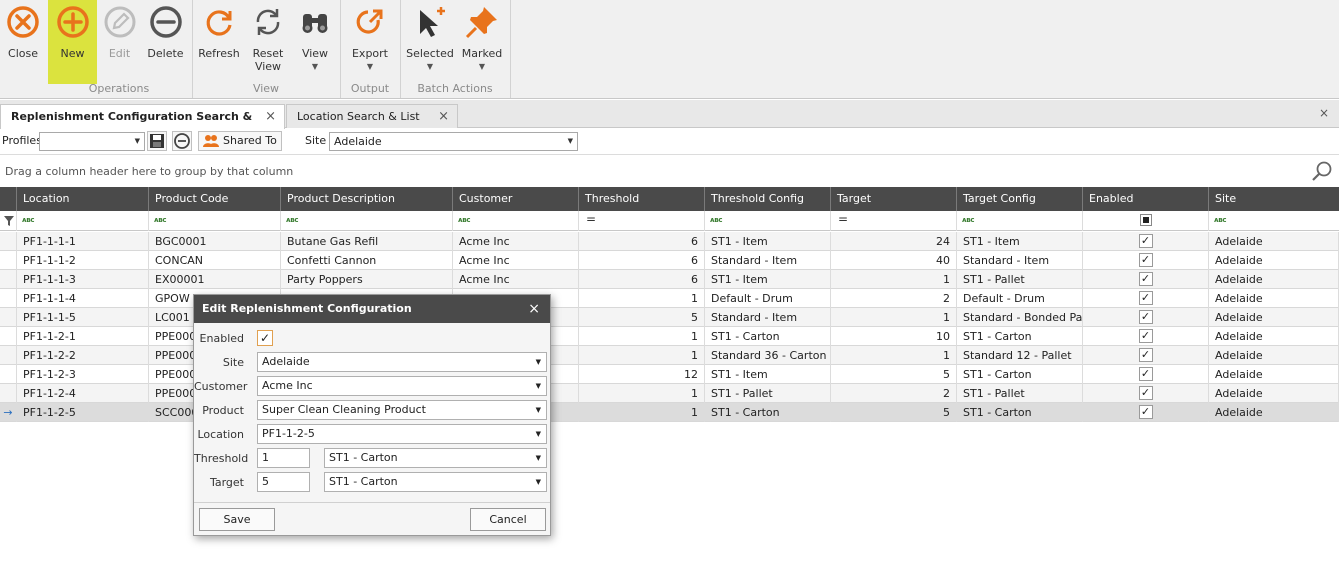  Describe the element at coordinates (182, 141) in the screenshot. I see `remove-profile-button` at that location.